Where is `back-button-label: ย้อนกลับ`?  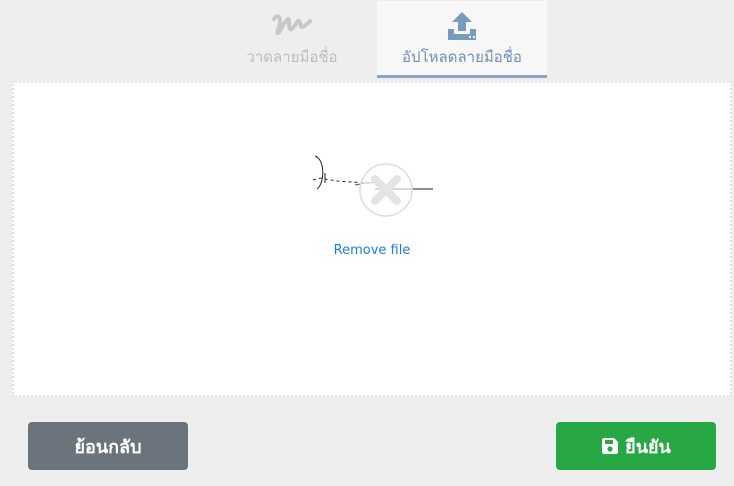 back-button-label: ย้อนกลับ is located at coordinates (108, 447).